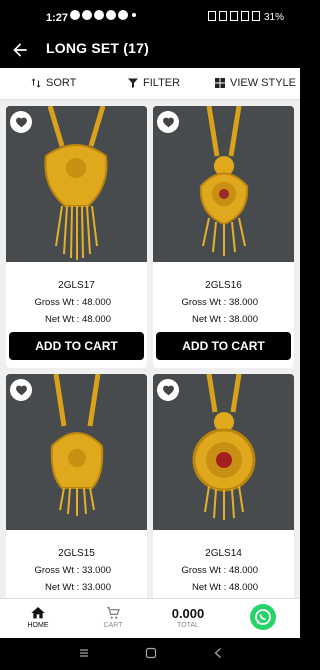  Describe the element at coordinates (150, 17) in the screenshot. I see `status-bar: 1:27 31%` at that location.